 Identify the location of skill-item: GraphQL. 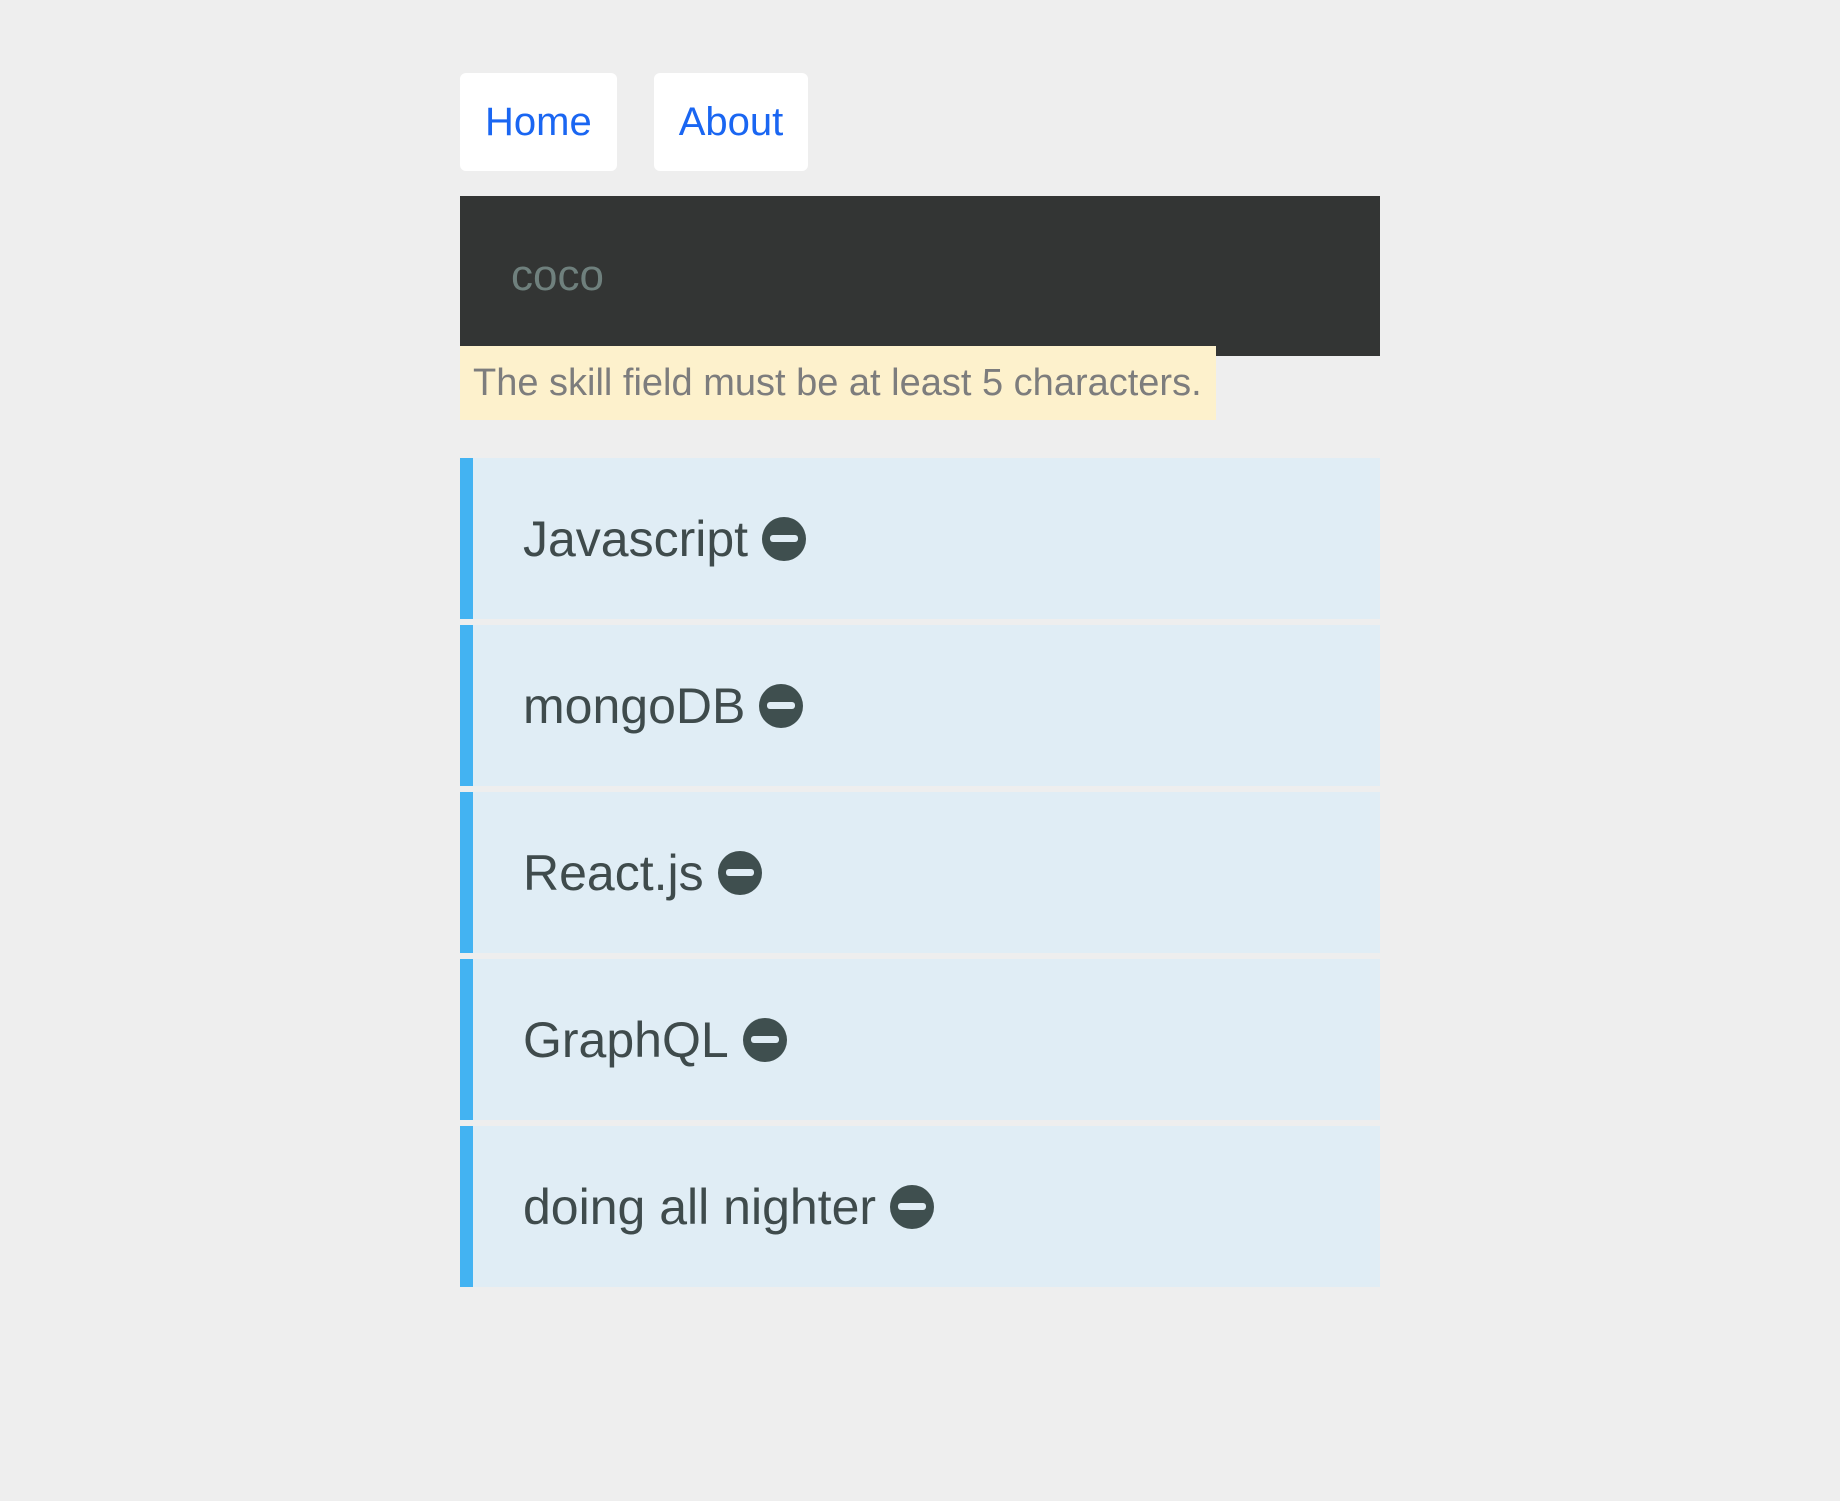
(920, 1039).